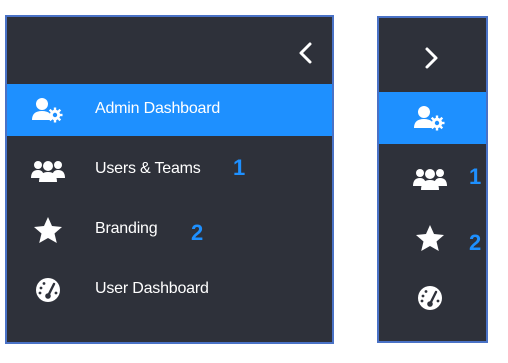 The width and height of the screenshot is (508, 363). I want to click on sidebar-item-user-dashboard: User Dashboard, so click(169, 290).